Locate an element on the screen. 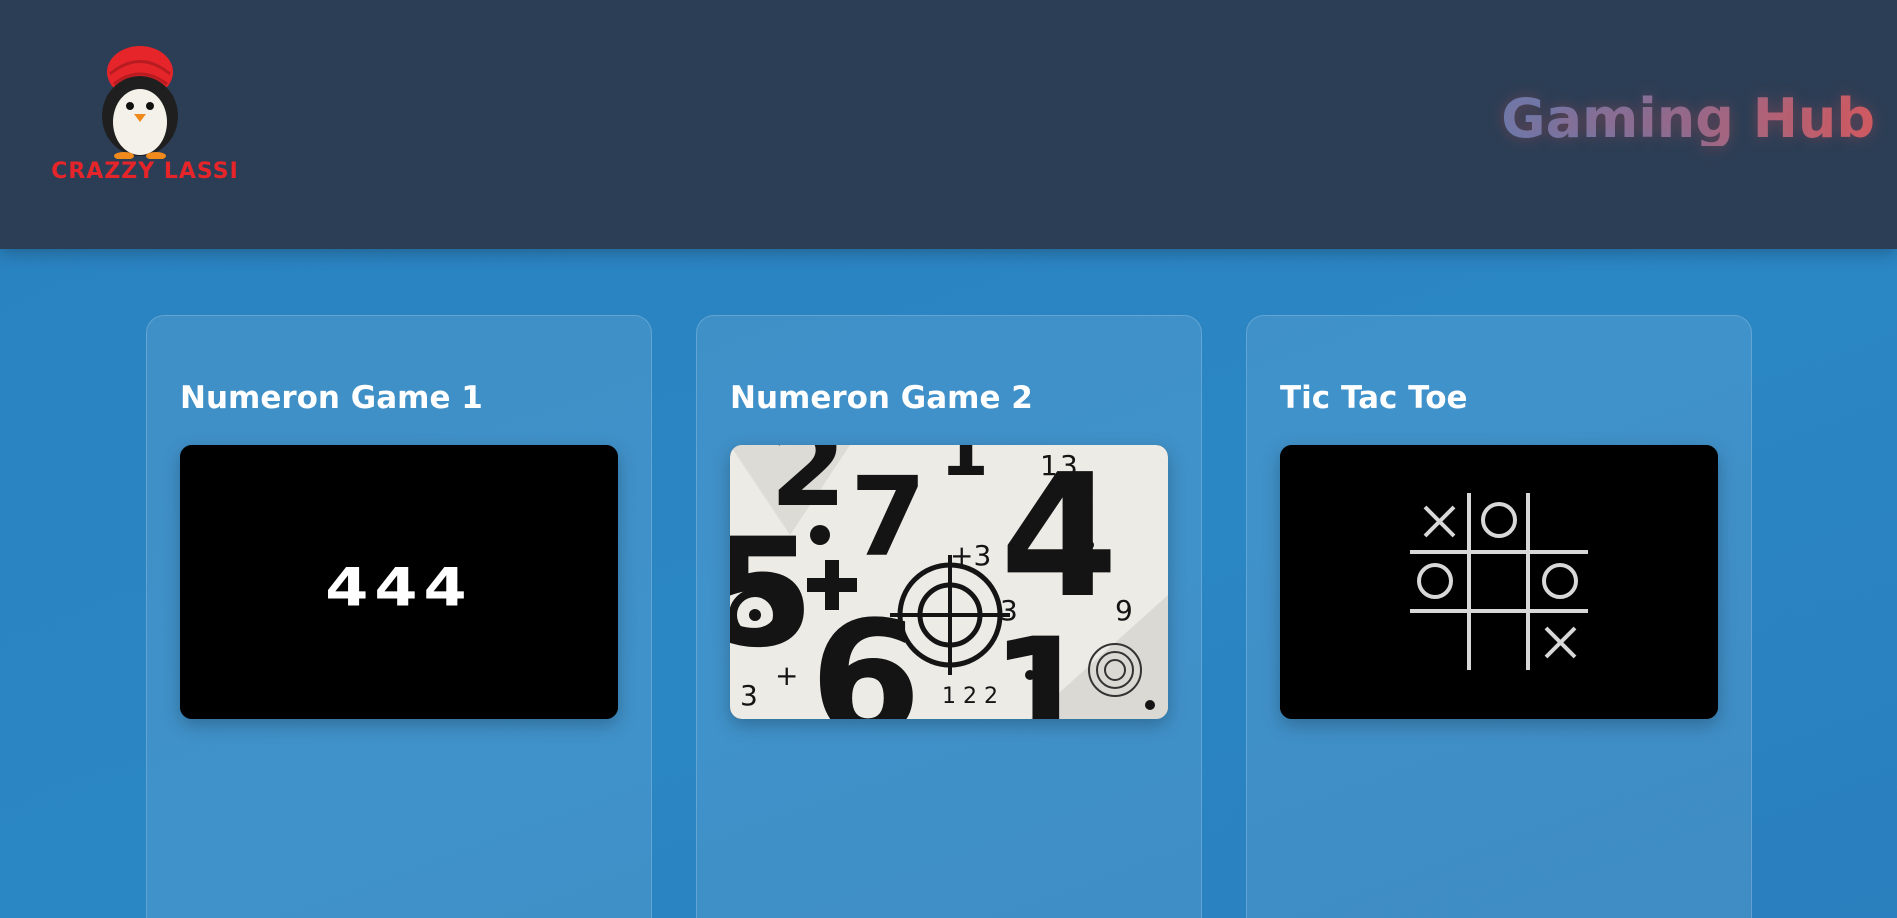 This screenshot has height=918, width=1897. game-thumbnail-numeron-1: 444 is located at coordinates (399, 582).